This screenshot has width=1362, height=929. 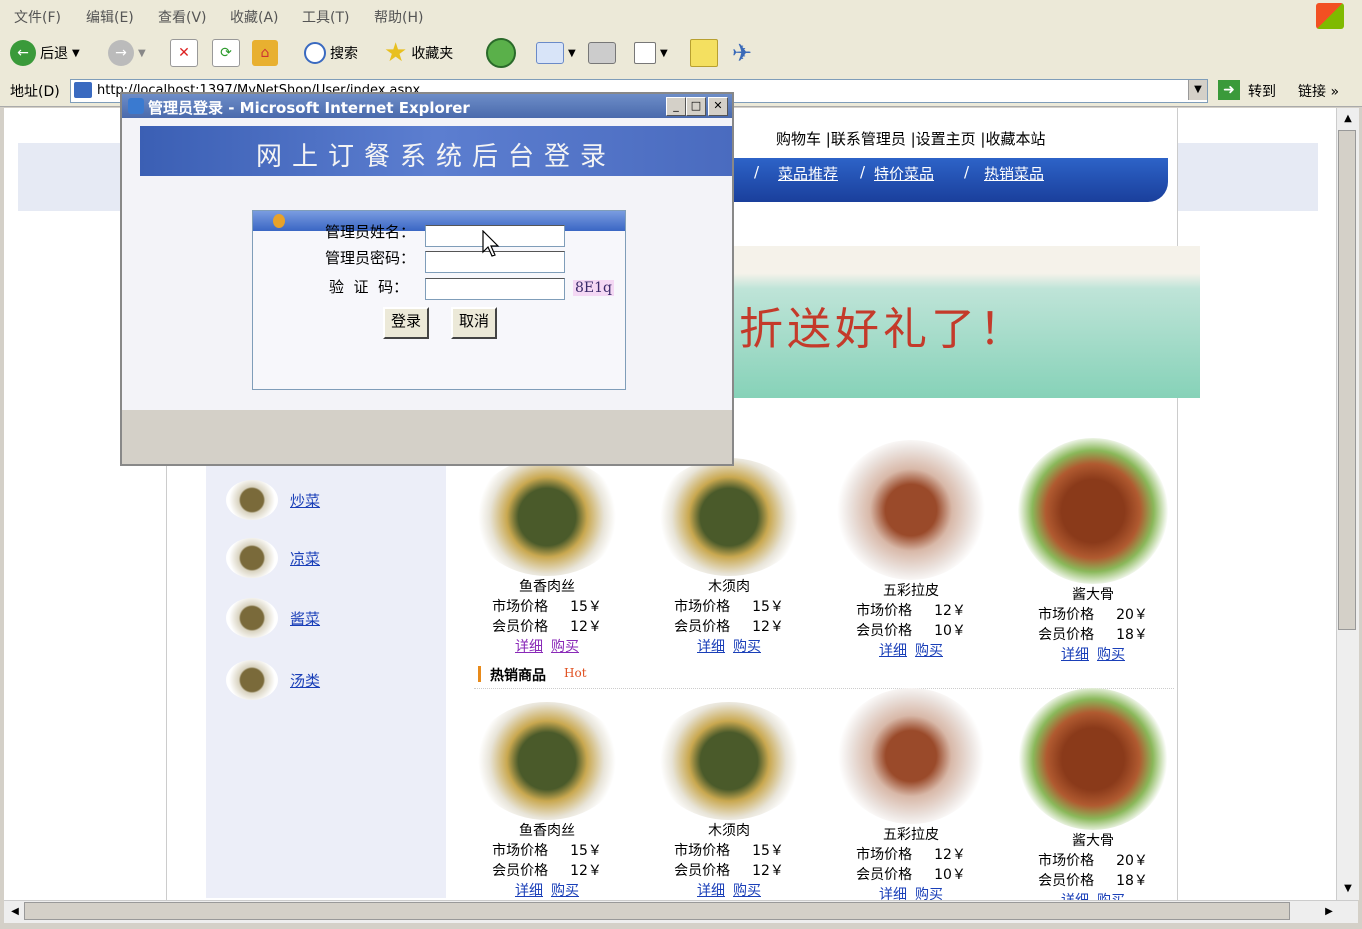 What do you see at coordinates (676, 106) in the screenshot?
I see `minimize-icon: _` at bounding box center [676, 106].